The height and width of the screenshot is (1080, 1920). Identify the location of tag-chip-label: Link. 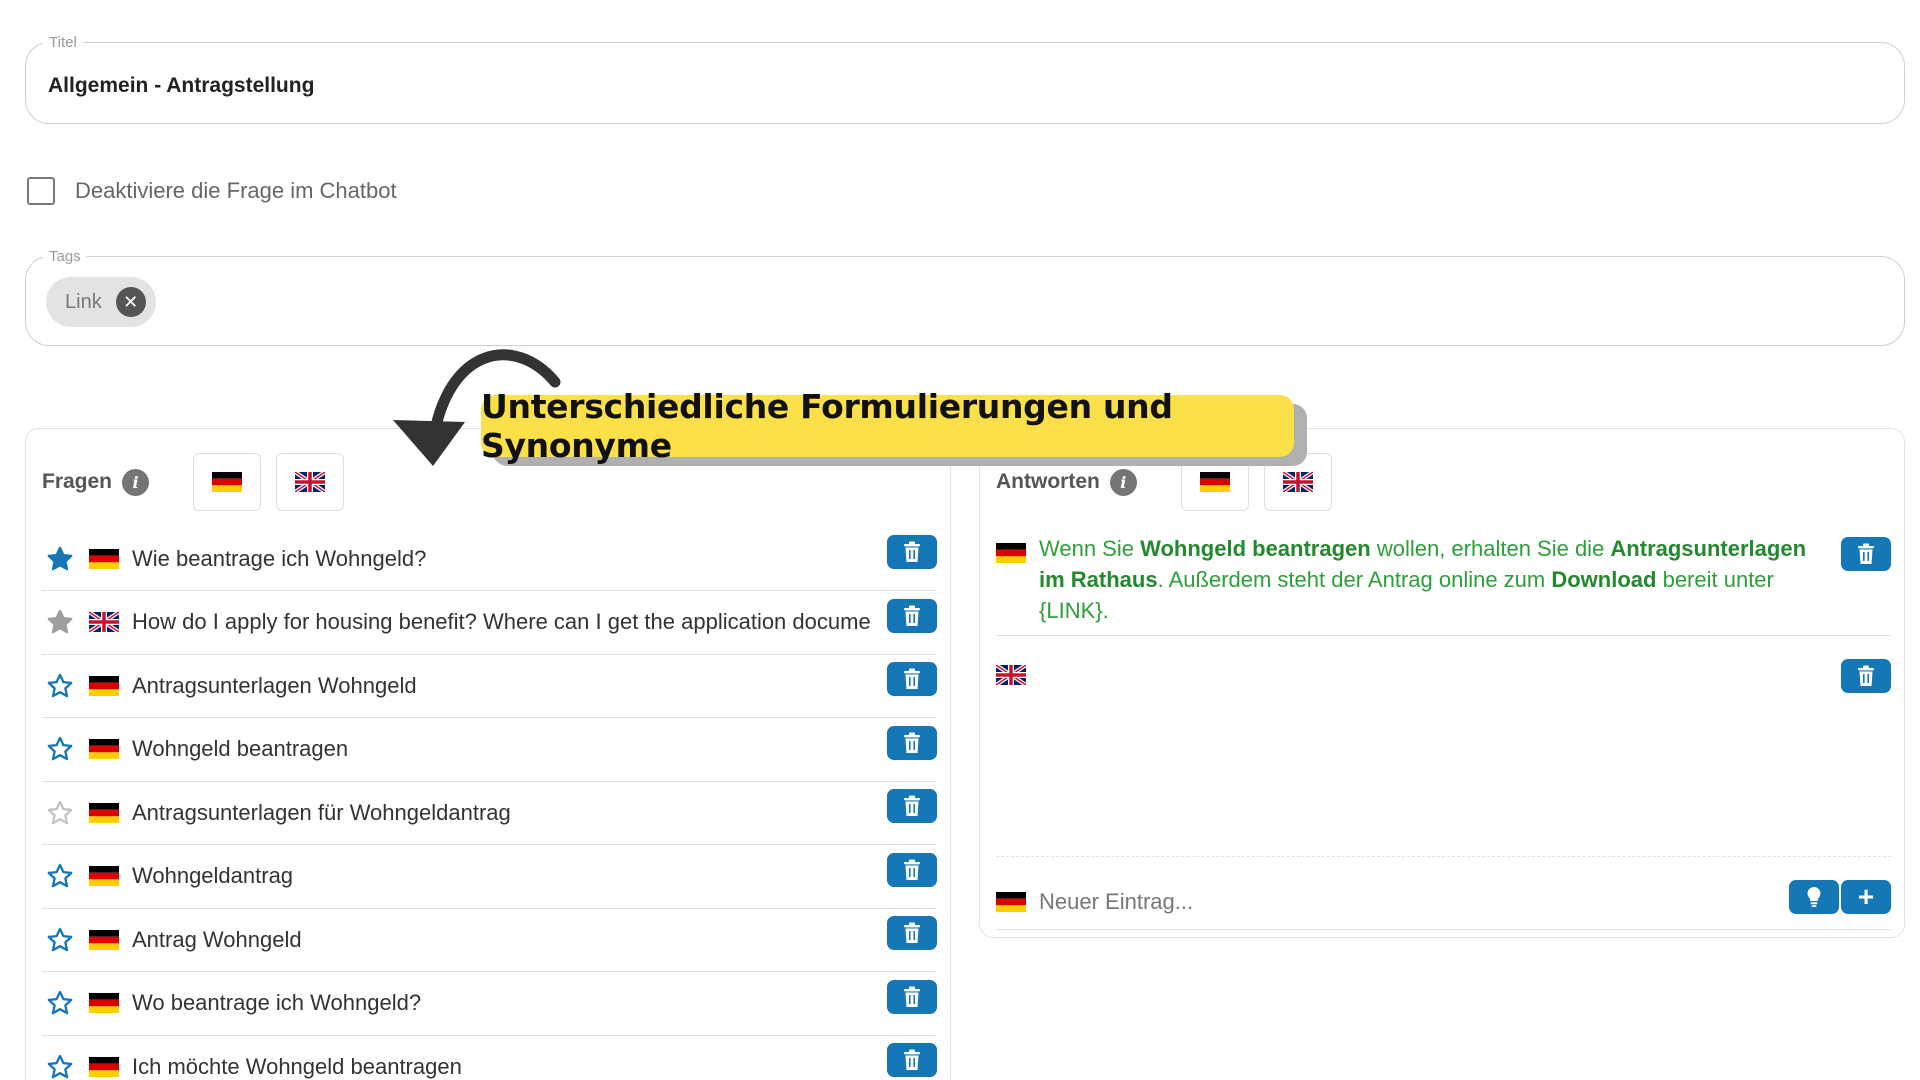
(83, 301).